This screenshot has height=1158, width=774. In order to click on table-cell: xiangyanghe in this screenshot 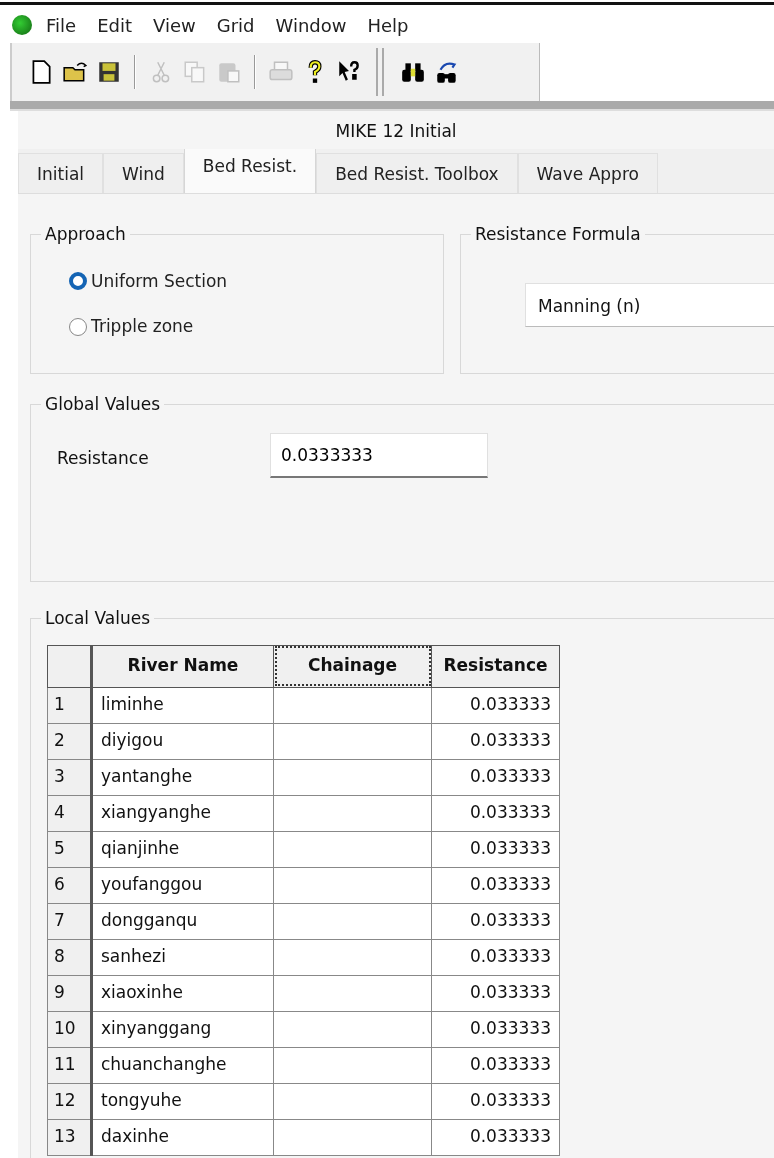, I will do `click(182, 813)`.